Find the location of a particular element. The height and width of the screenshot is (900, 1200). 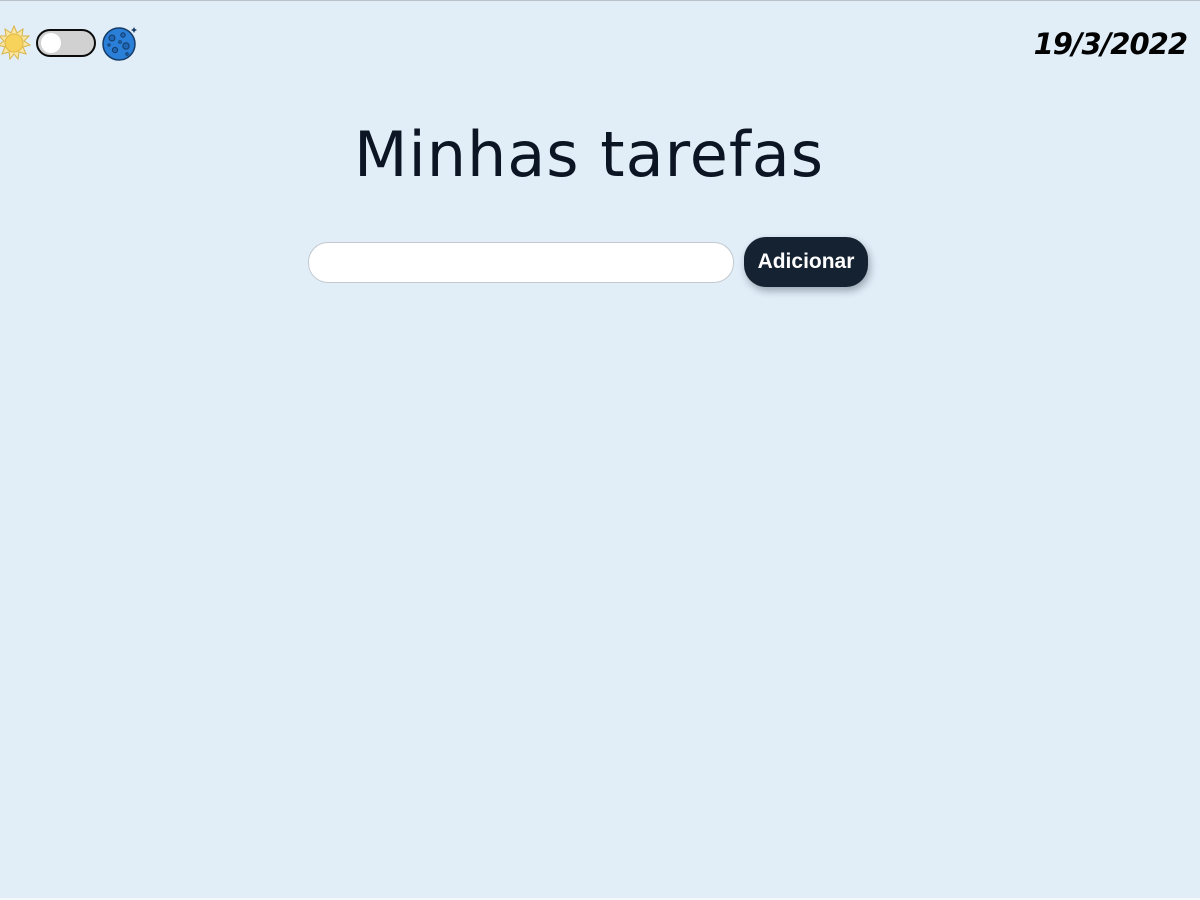

current-date: 19/3/2022 is located at coordinates (1110, 44).